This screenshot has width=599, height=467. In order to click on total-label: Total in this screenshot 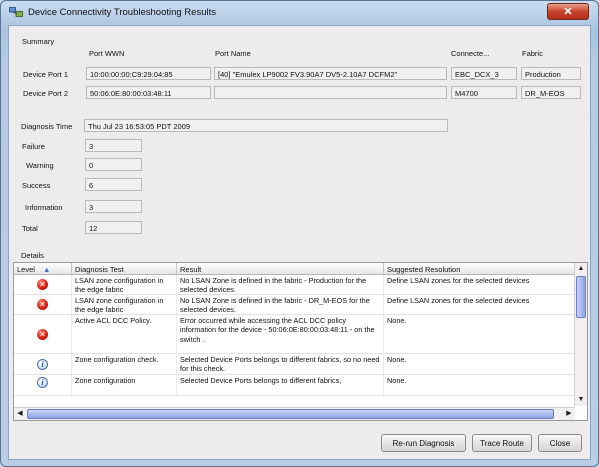, I will do `click(30, 228)`.